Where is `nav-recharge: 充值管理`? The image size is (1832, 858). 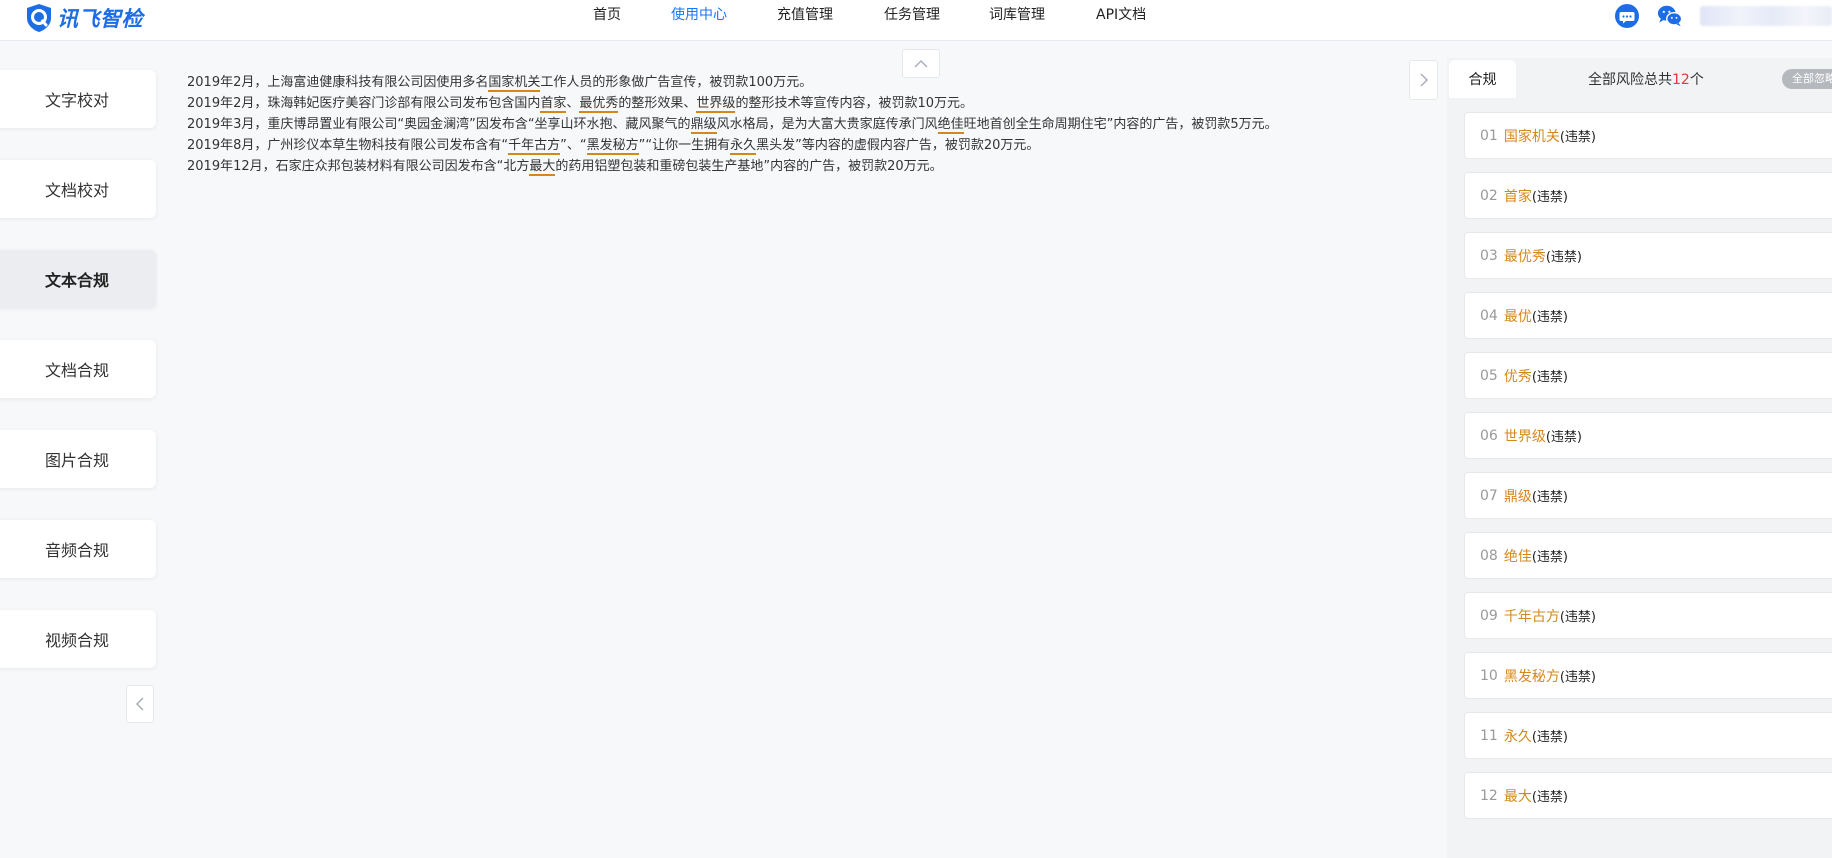 nav-recharge: 充值管理 is located at coordinates (805, 15).